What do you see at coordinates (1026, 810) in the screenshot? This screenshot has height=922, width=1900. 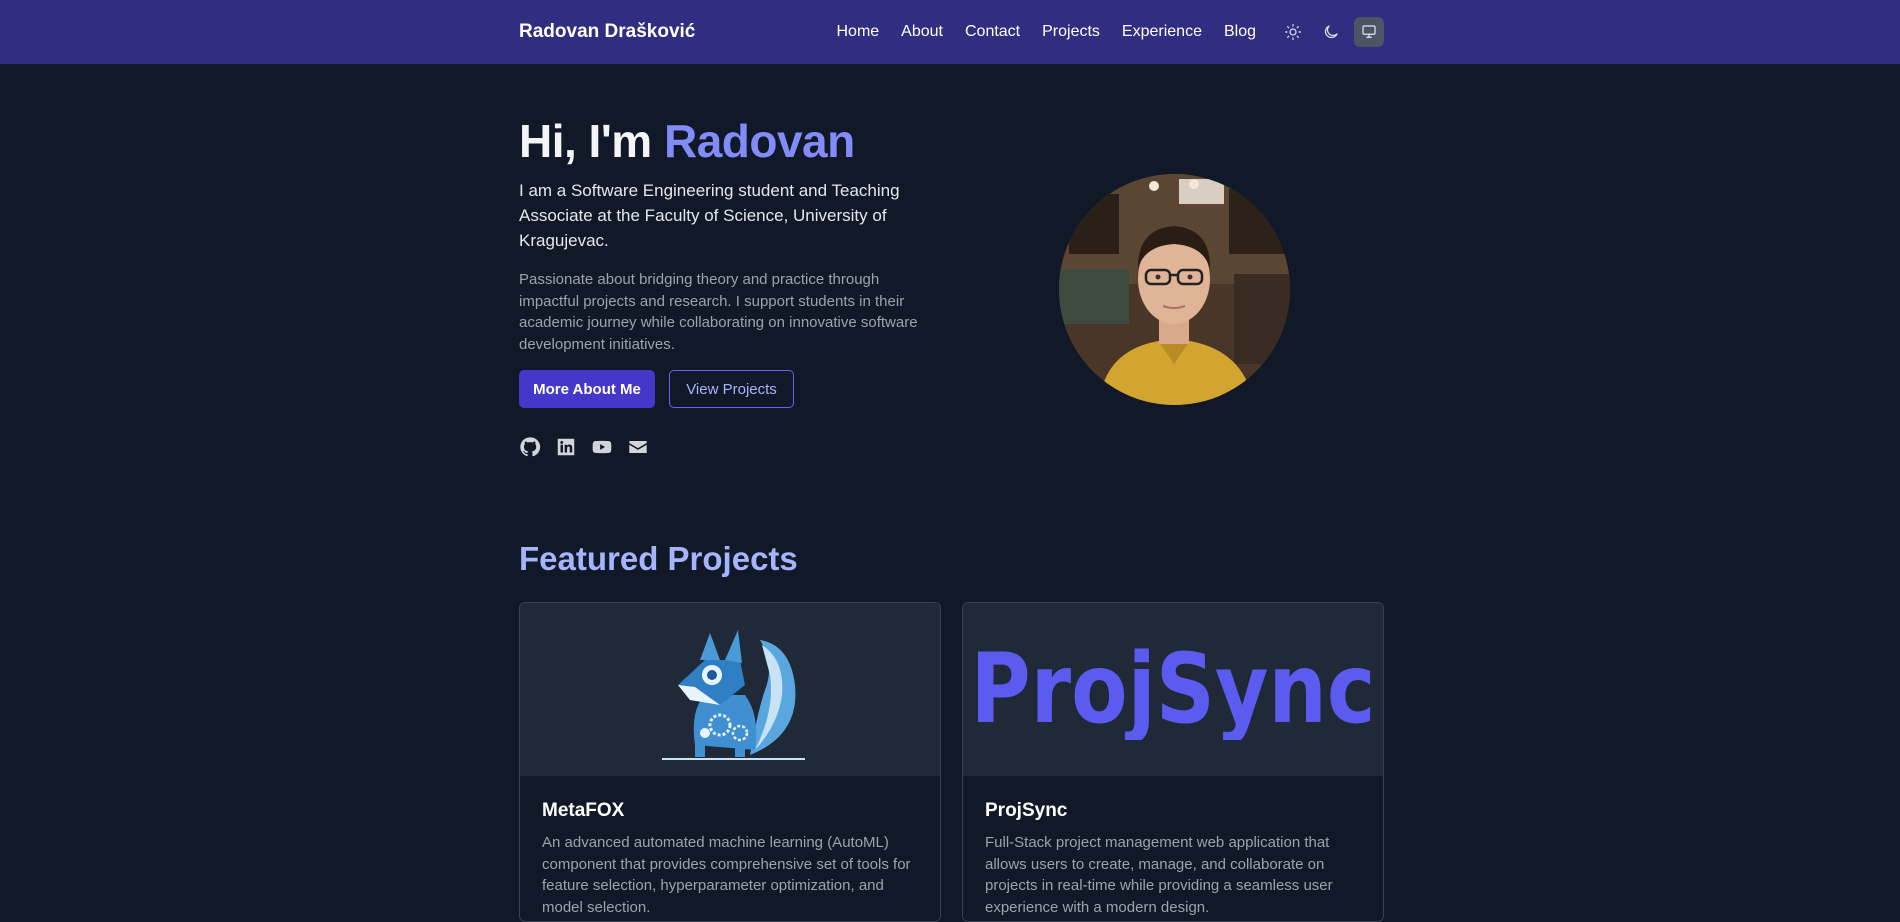 I see `project-title-projsync: ProjSync` at bounding box center [1026, 810].